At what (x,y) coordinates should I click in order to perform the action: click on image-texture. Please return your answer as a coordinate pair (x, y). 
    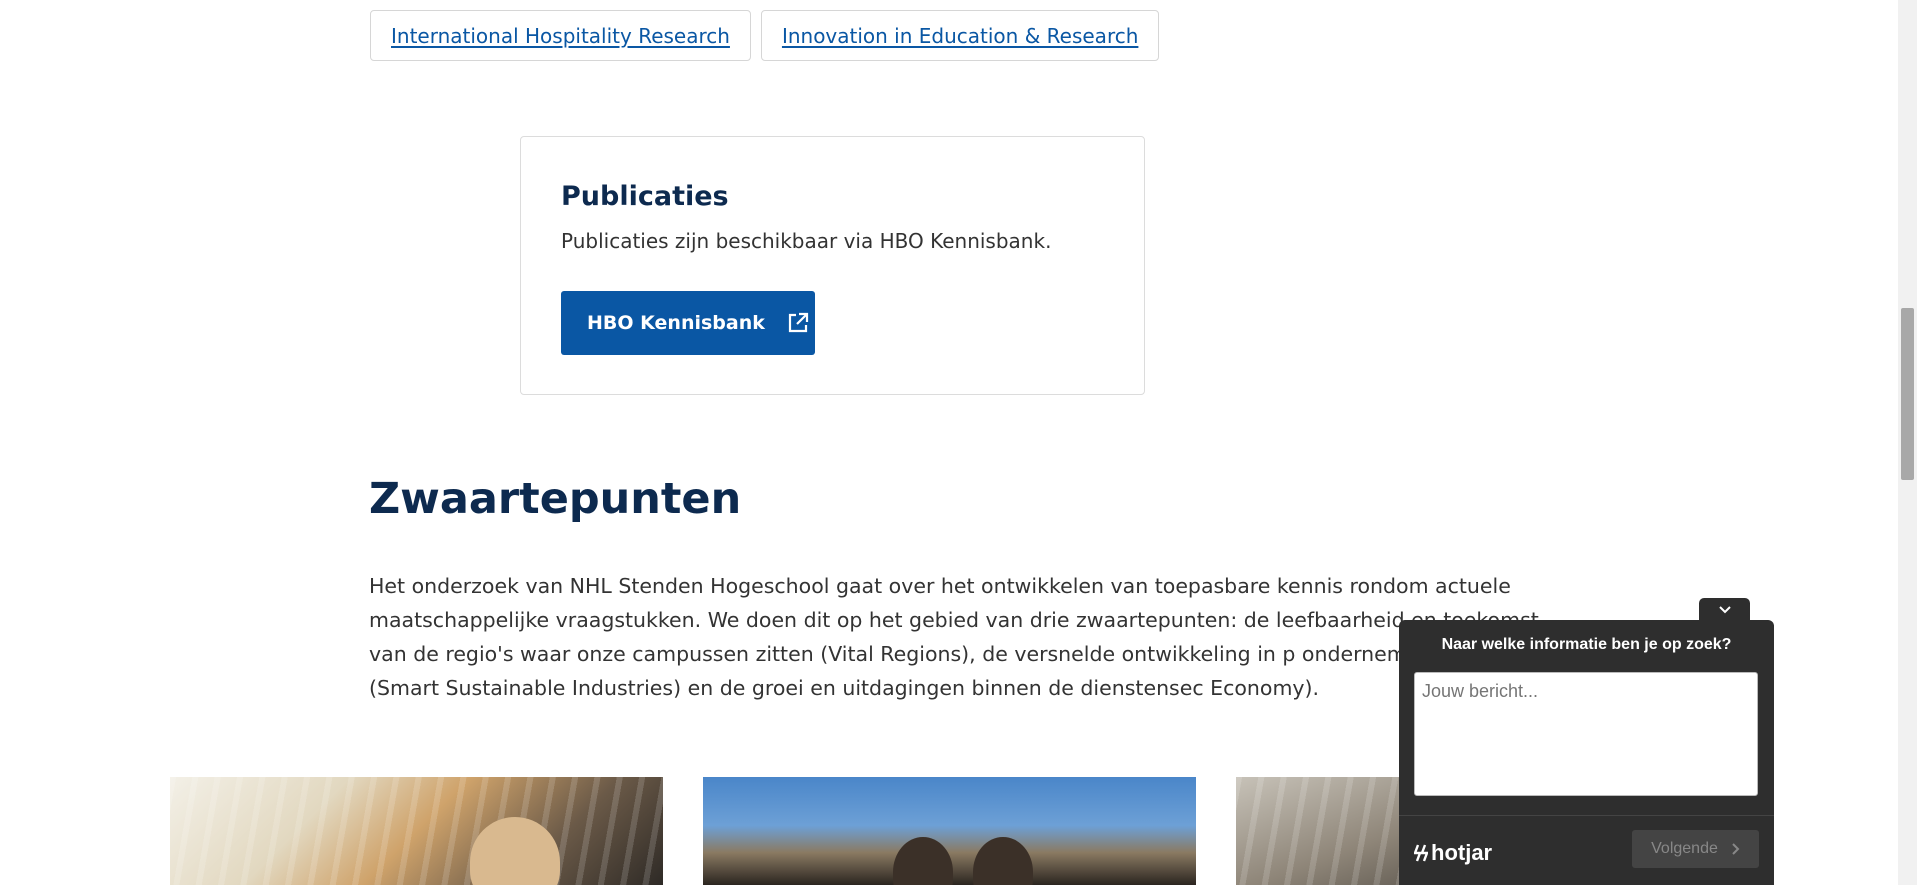
    Looking at the image, I should click on (416, 831).